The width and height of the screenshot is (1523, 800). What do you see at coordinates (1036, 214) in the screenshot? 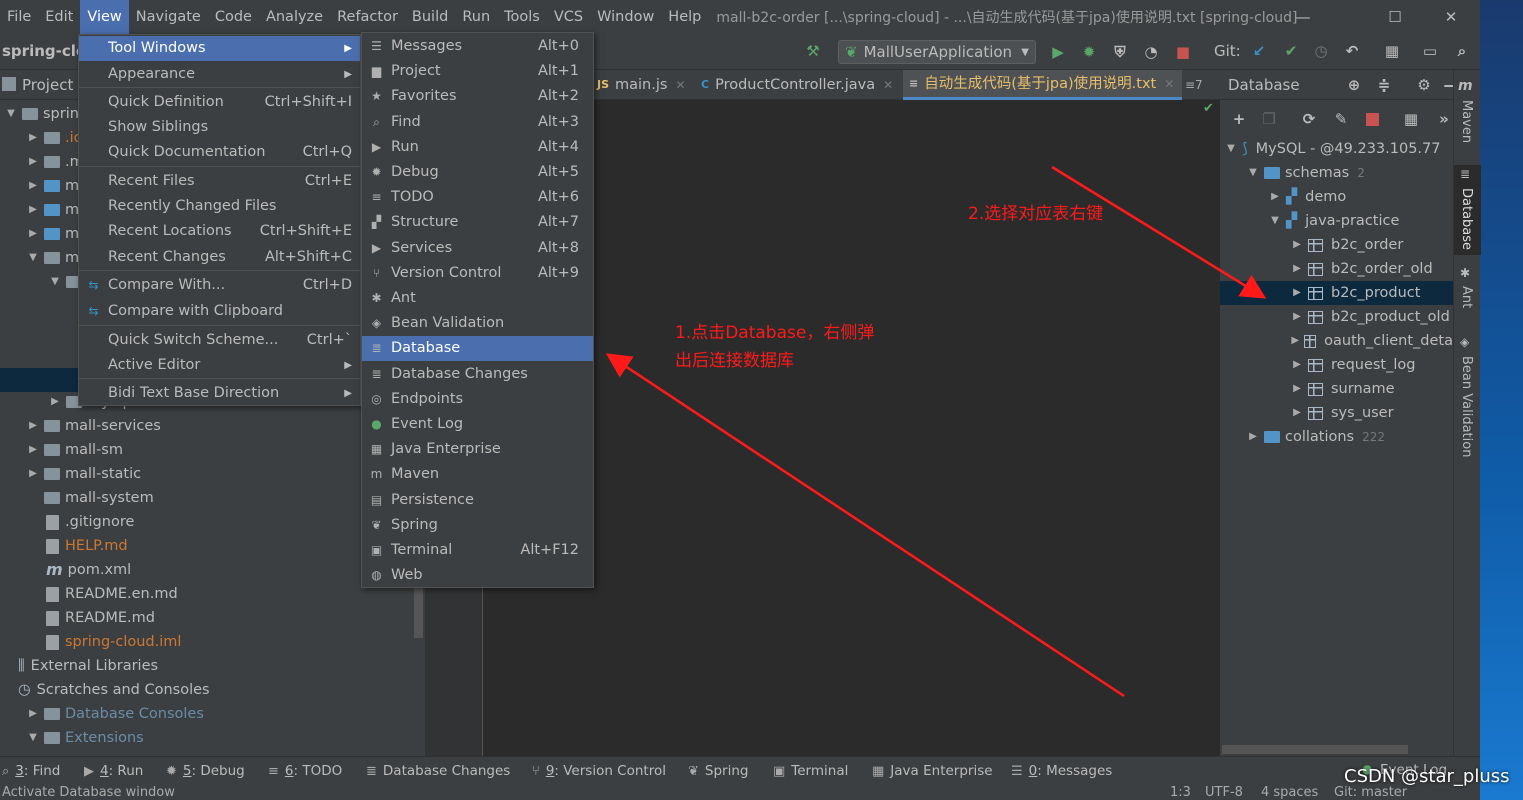
I see `annotation-step2: 2.选择对应表右键` at bounding box center [1036, 214].